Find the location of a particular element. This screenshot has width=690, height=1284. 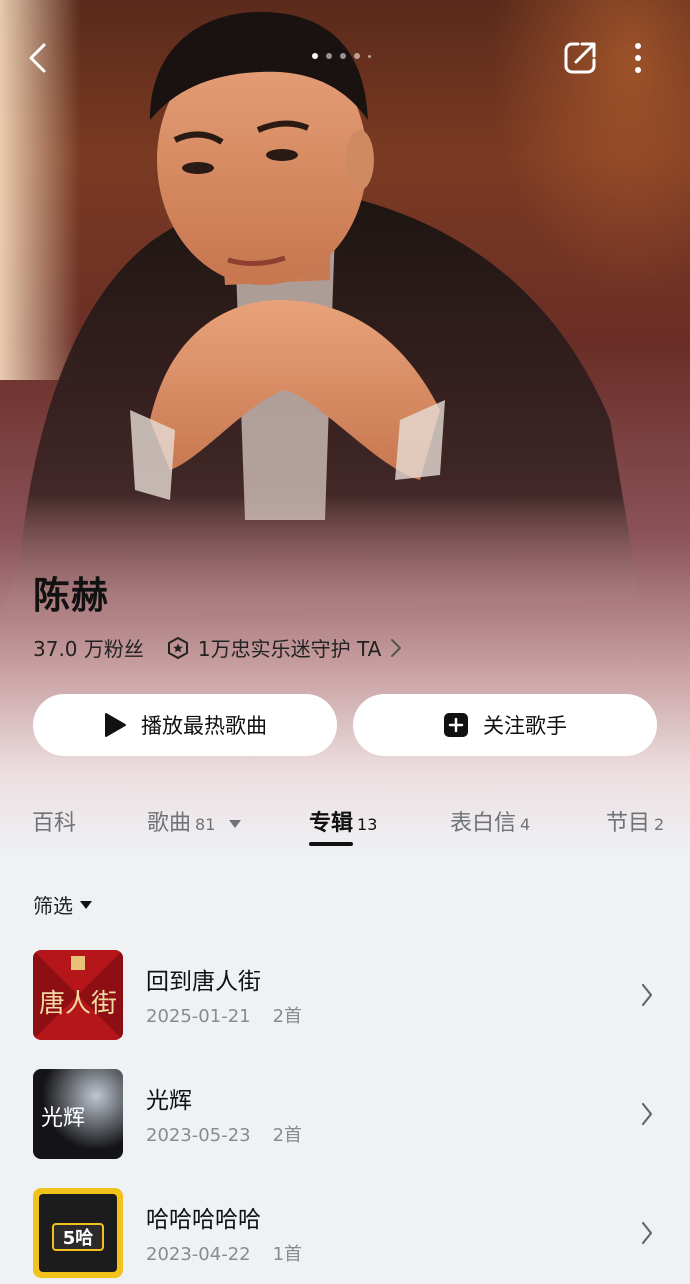

chevron-left-icon is located at coordinates (37, 58).